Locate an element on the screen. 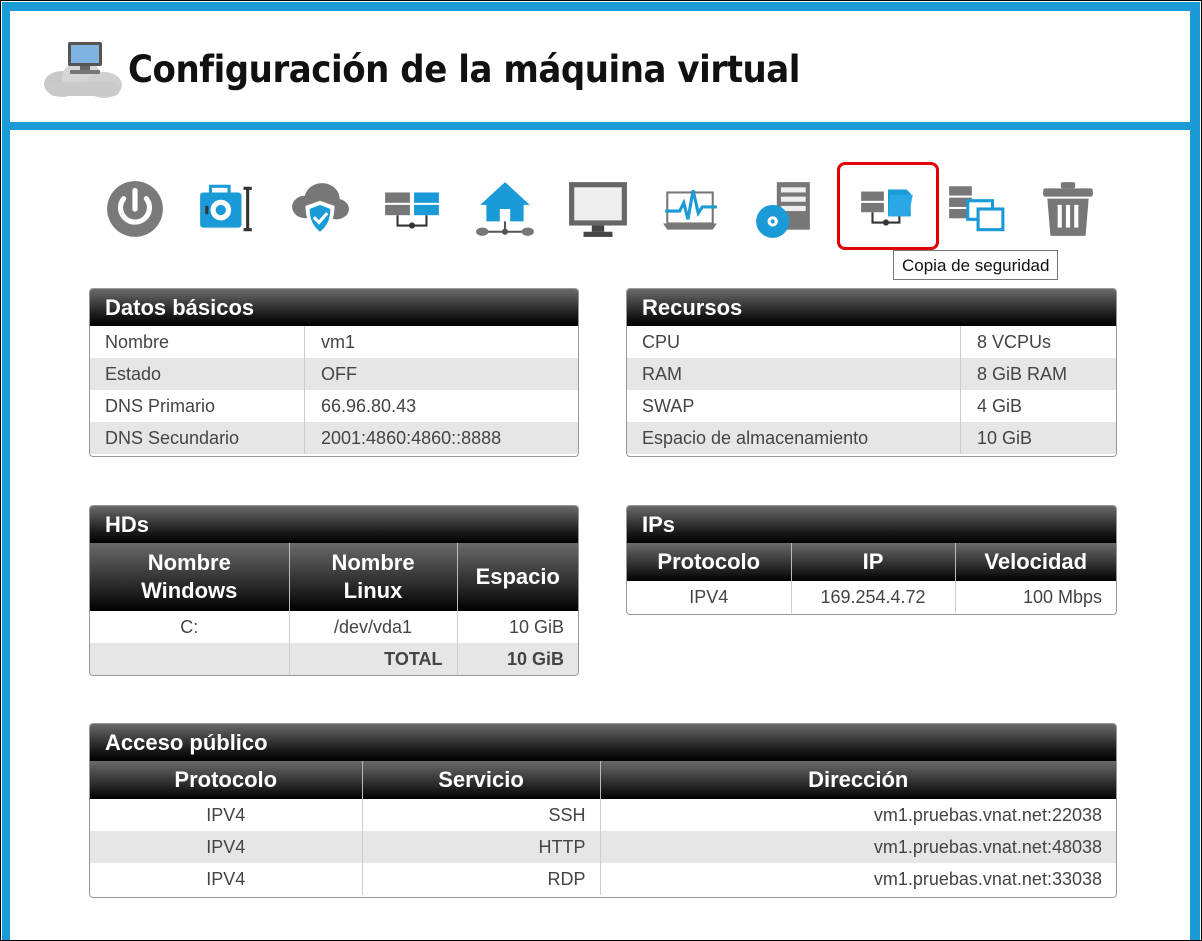 This screenshot has height=941, width=1202. cell-service: SSH is located at coordinates (481, 815).